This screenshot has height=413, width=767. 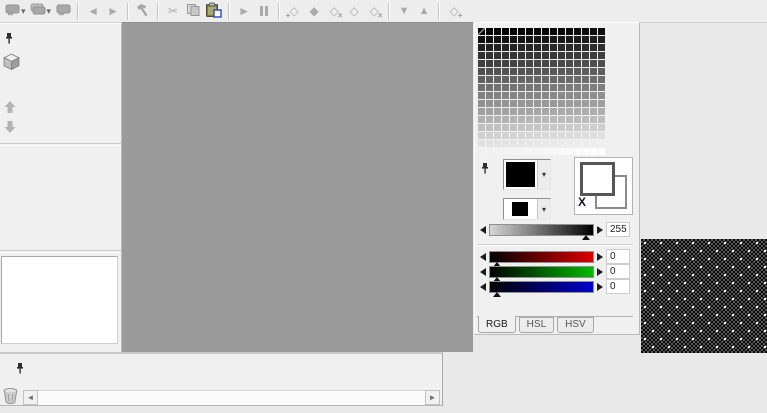 What do you see at coordinates (41, 11) in the screenshot?
I see `capture-multi-dropdown-button: ▾` at bounding box center [41, 11].